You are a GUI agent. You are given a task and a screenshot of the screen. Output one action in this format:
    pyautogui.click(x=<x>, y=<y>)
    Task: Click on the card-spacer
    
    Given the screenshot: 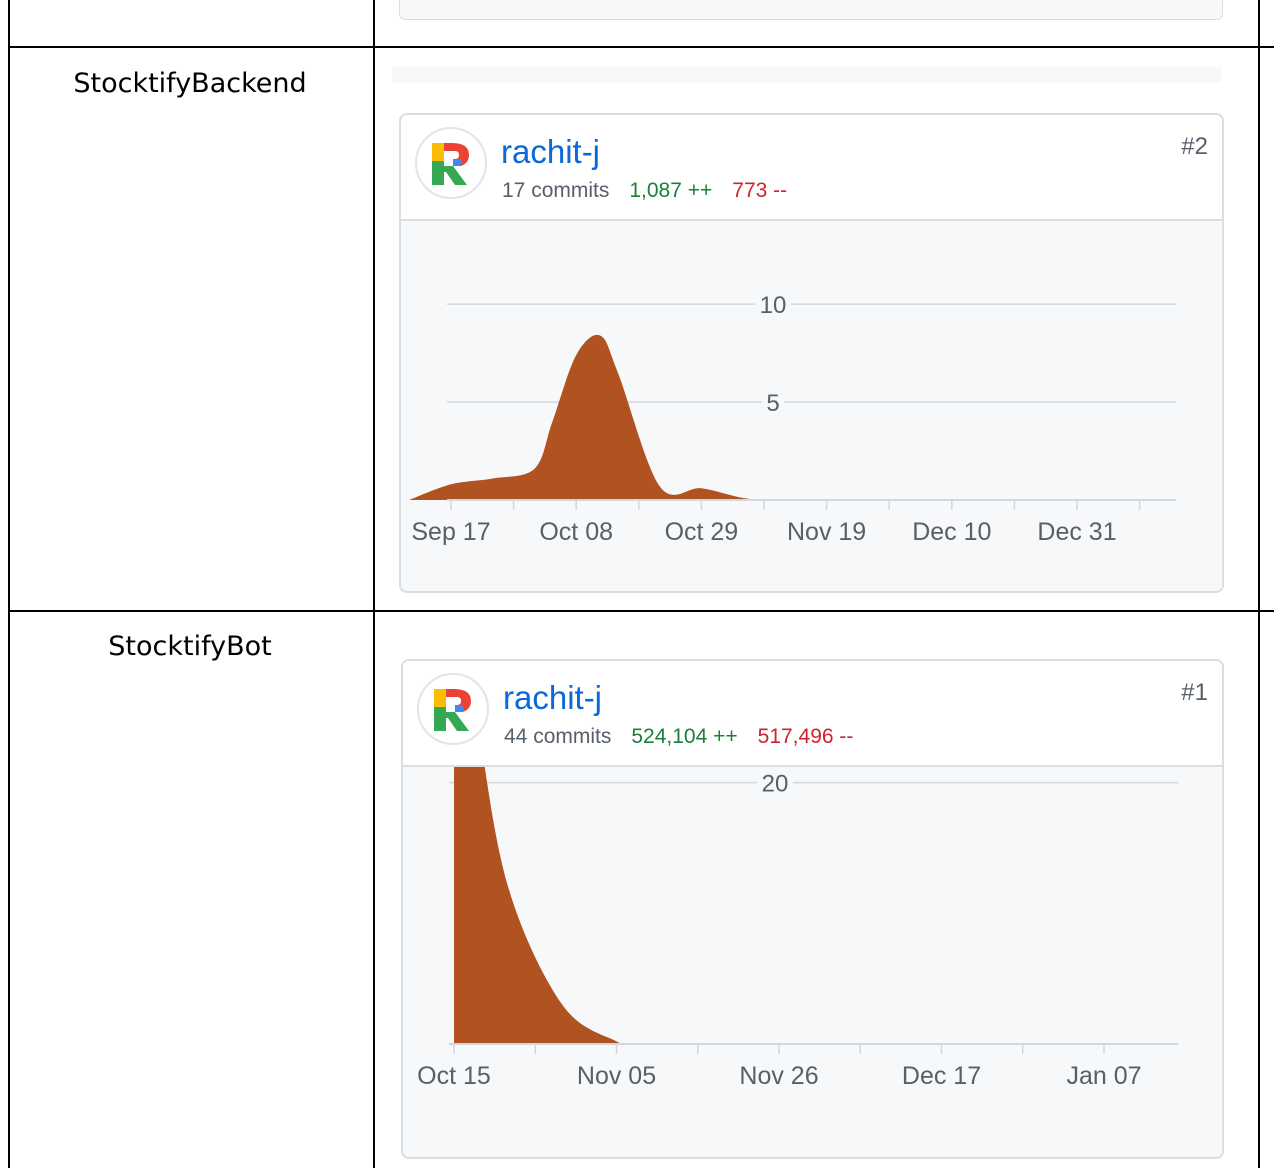 What is the action you would take?
    pyautogui.click(x=807, y=75)
    